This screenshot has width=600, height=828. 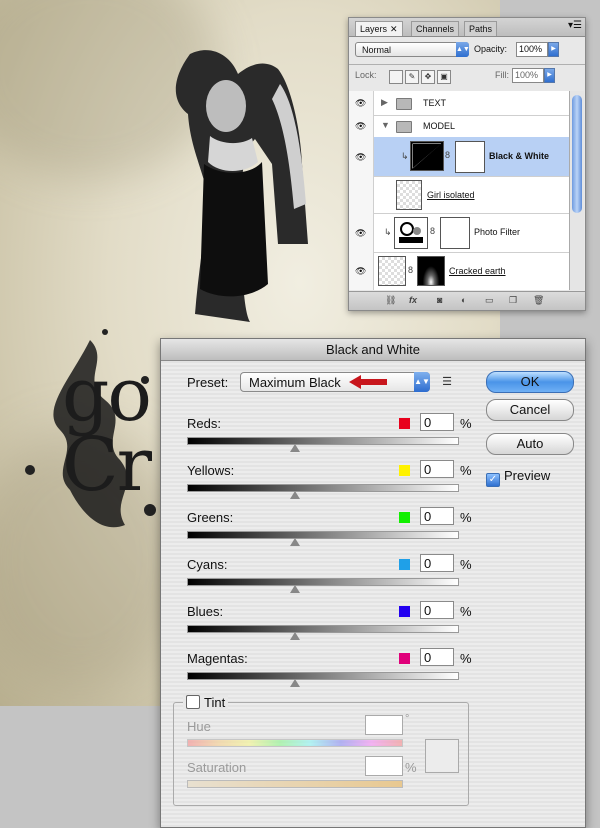 I want to click on lock-brush-icon: ✎, so click(x=412, y=77).